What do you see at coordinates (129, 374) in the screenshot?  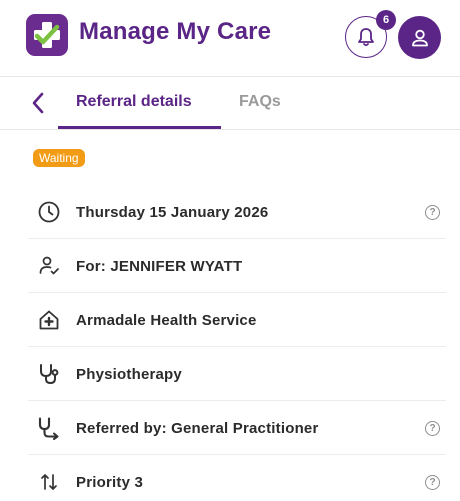 I see `detail-label: Physiotherapy` at bounding box center [129, 374].